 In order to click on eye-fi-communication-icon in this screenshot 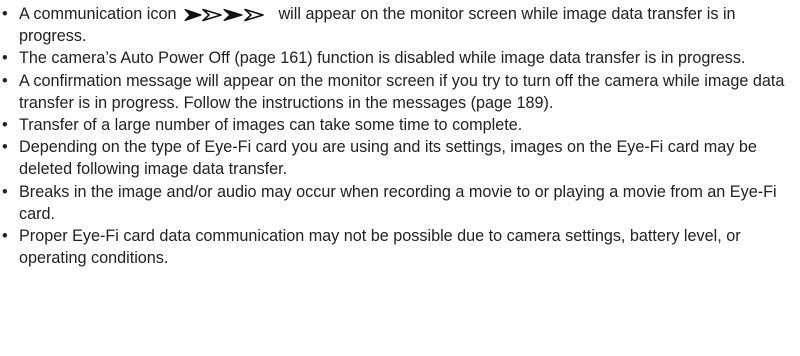, I will do `click(227, 15)`.